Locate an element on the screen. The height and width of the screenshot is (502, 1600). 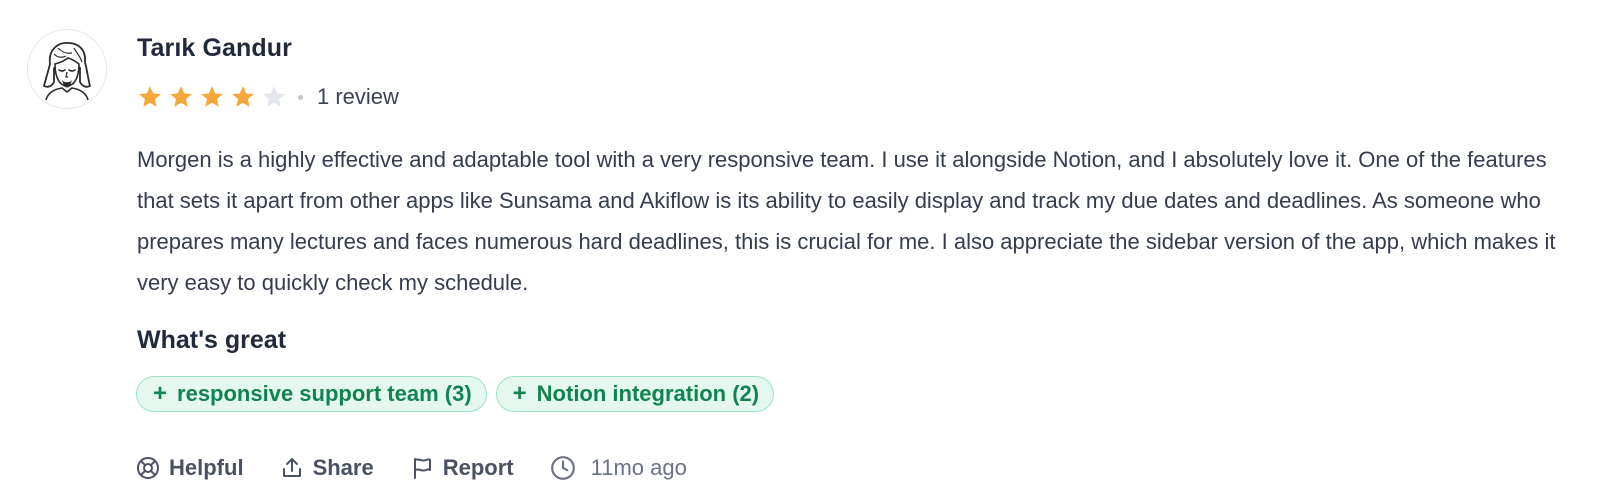
tag-label: Notion integration (2) is located at coordinates (648, 393).